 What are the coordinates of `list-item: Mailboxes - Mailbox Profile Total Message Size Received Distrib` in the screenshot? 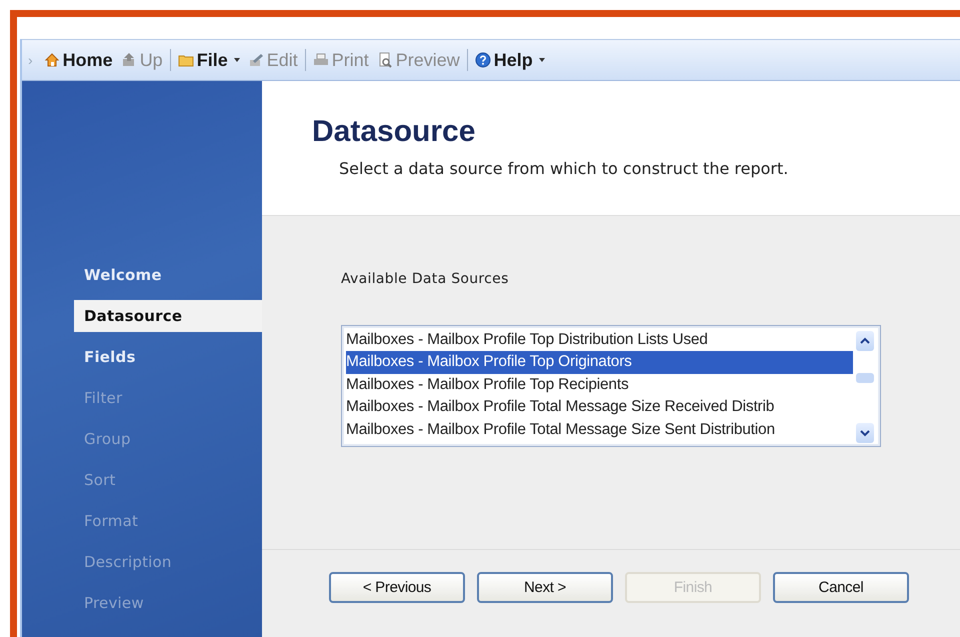 It's located at (599, 407).